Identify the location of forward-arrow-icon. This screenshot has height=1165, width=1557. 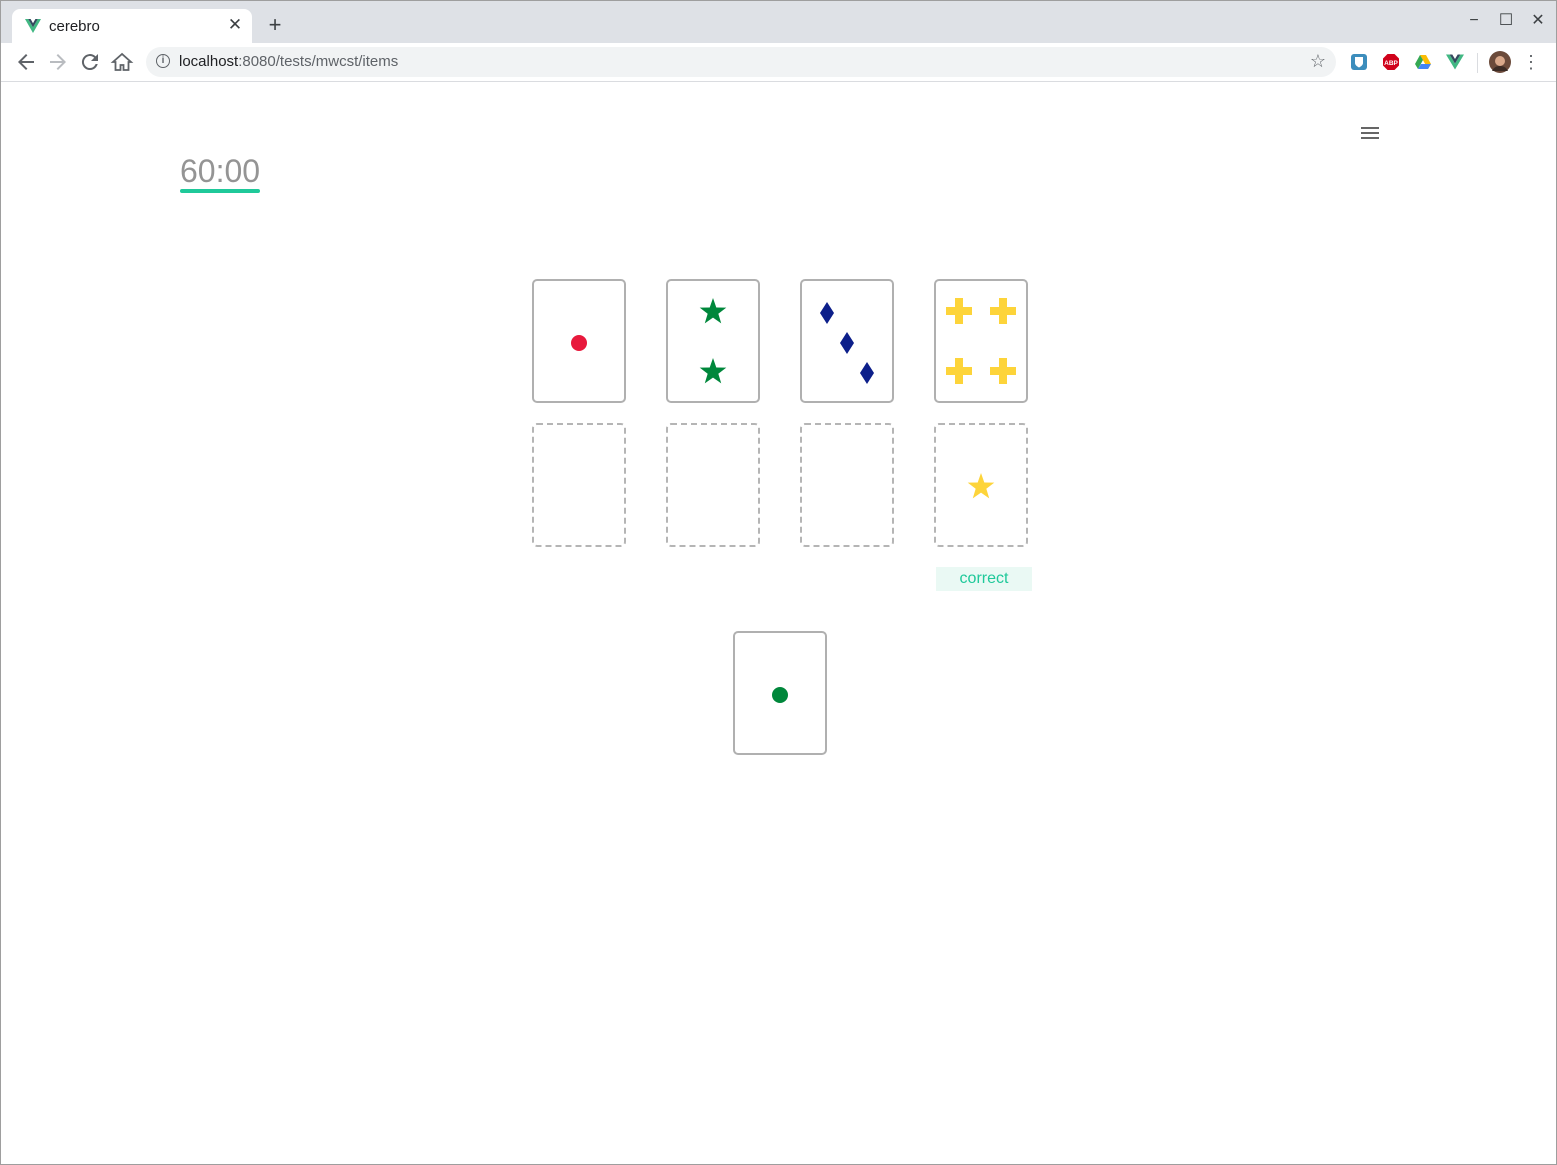
(58, 62).